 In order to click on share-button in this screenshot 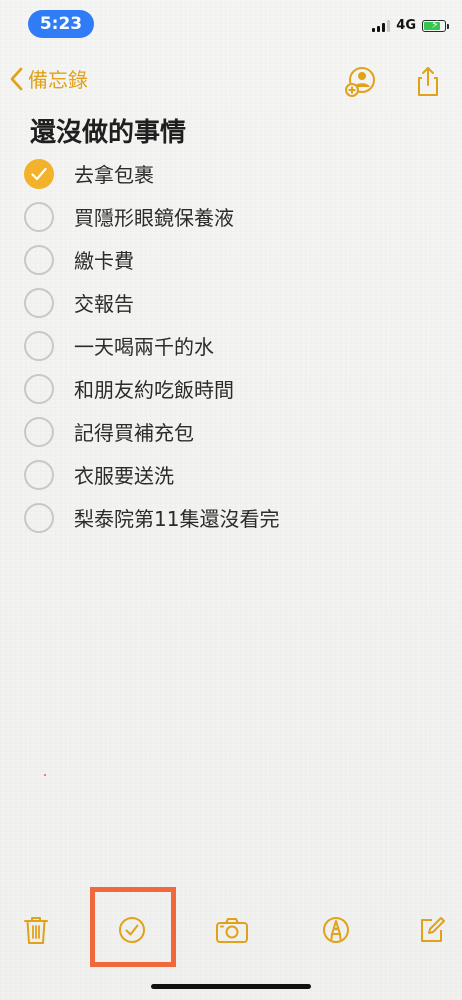, I will do `click(428, 82)`.